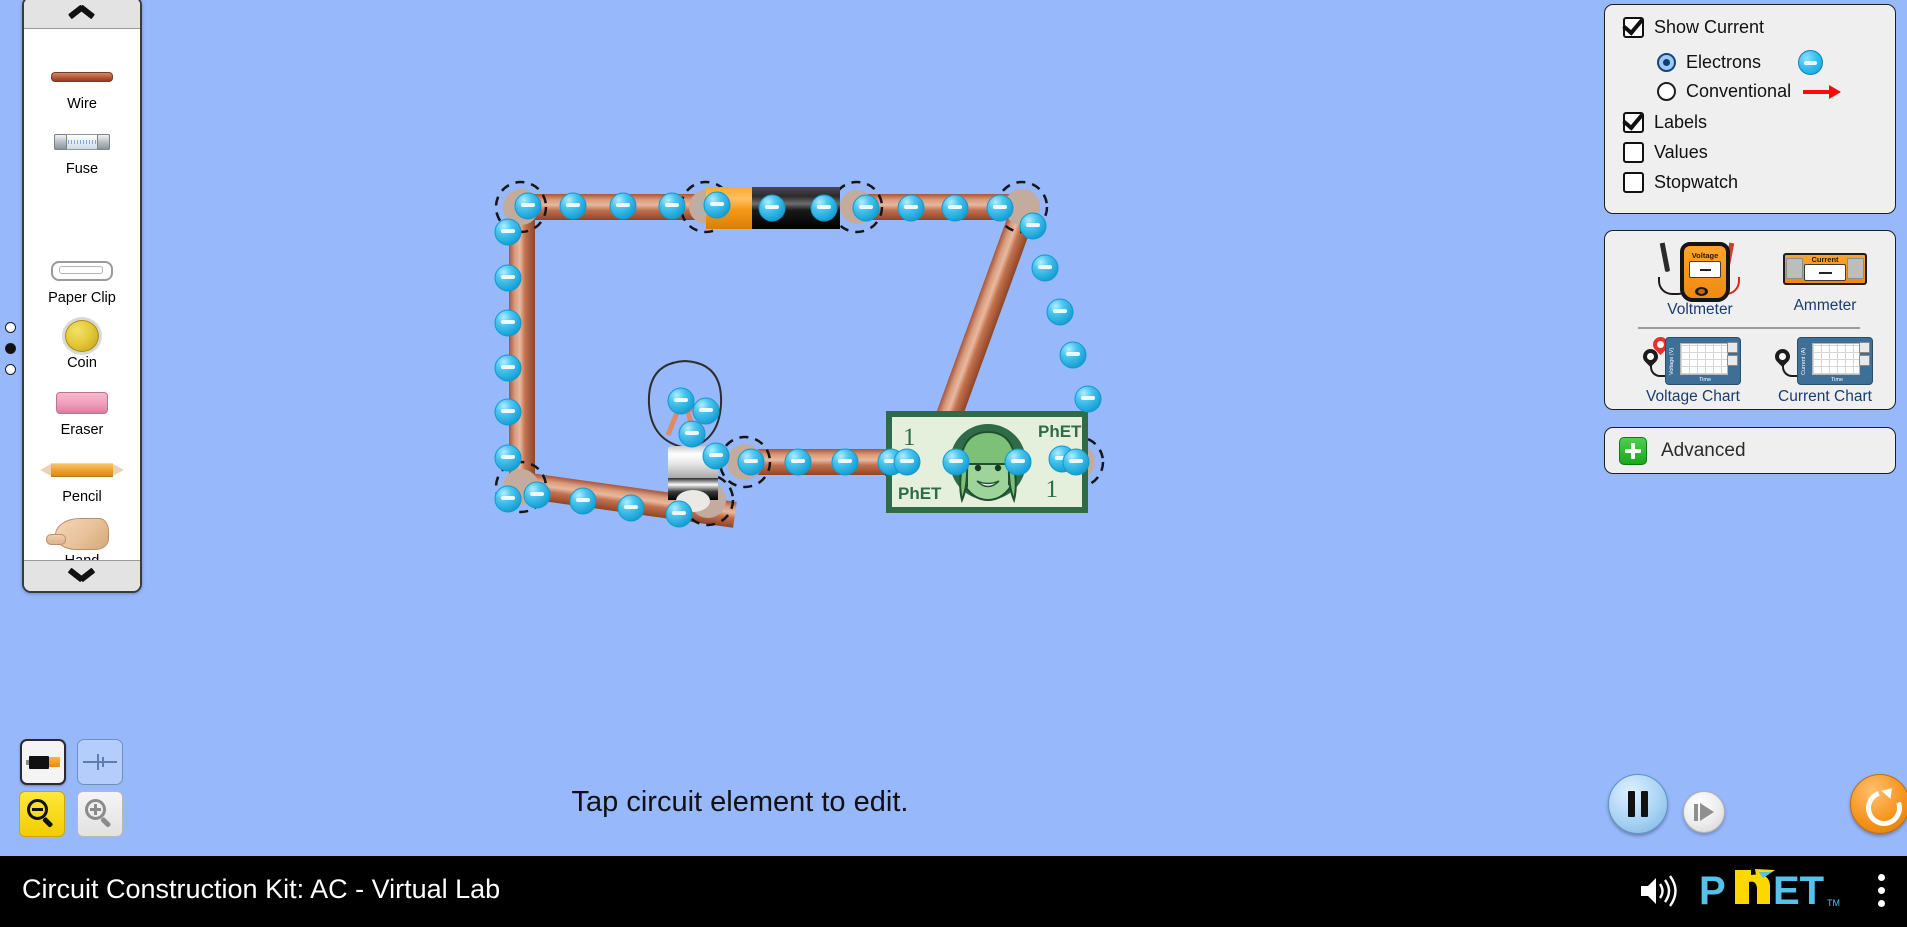 This screenshot has width=1907, height=927. I want to click on edit-hint-text: Tap circuit element to edit., so click(740, 802).